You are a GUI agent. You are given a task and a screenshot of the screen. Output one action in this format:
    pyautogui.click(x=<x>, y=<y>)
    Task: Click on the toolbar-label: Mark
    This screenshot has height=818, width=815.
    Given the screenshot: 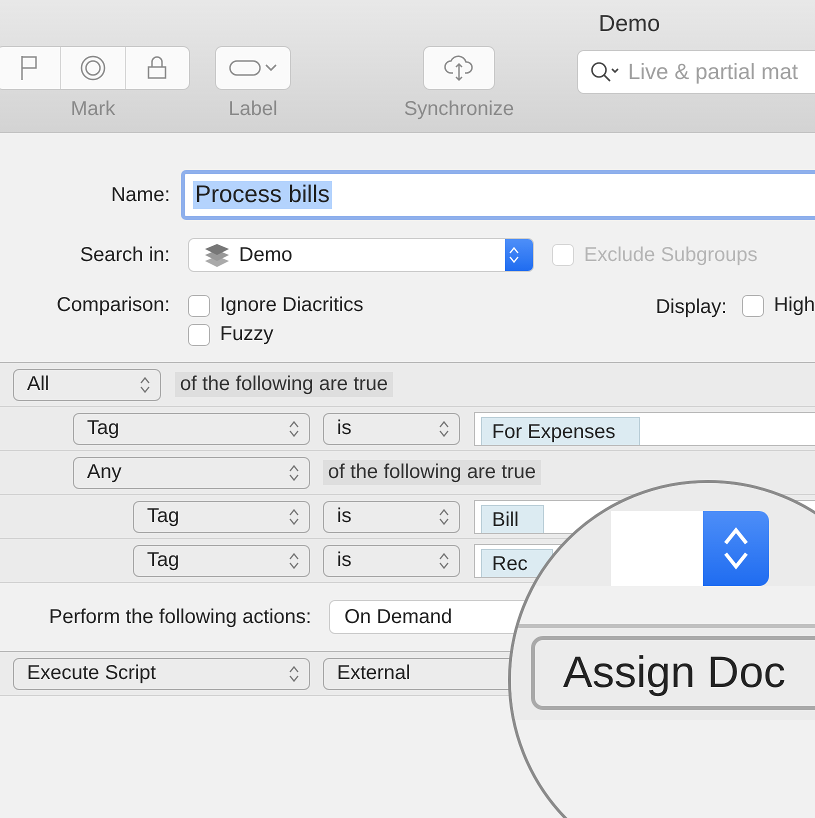 What is the action you would take?
    pyautogui.click(x=93, y=109)
    